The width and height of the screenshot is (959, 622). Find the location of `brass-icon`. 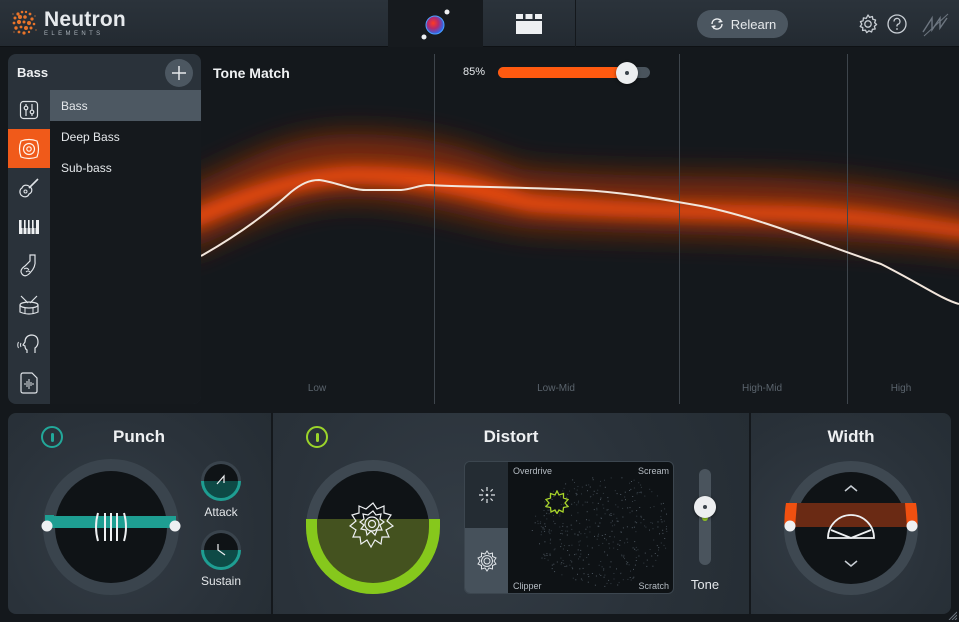

brass-icon is located at coordinates (28, 264).